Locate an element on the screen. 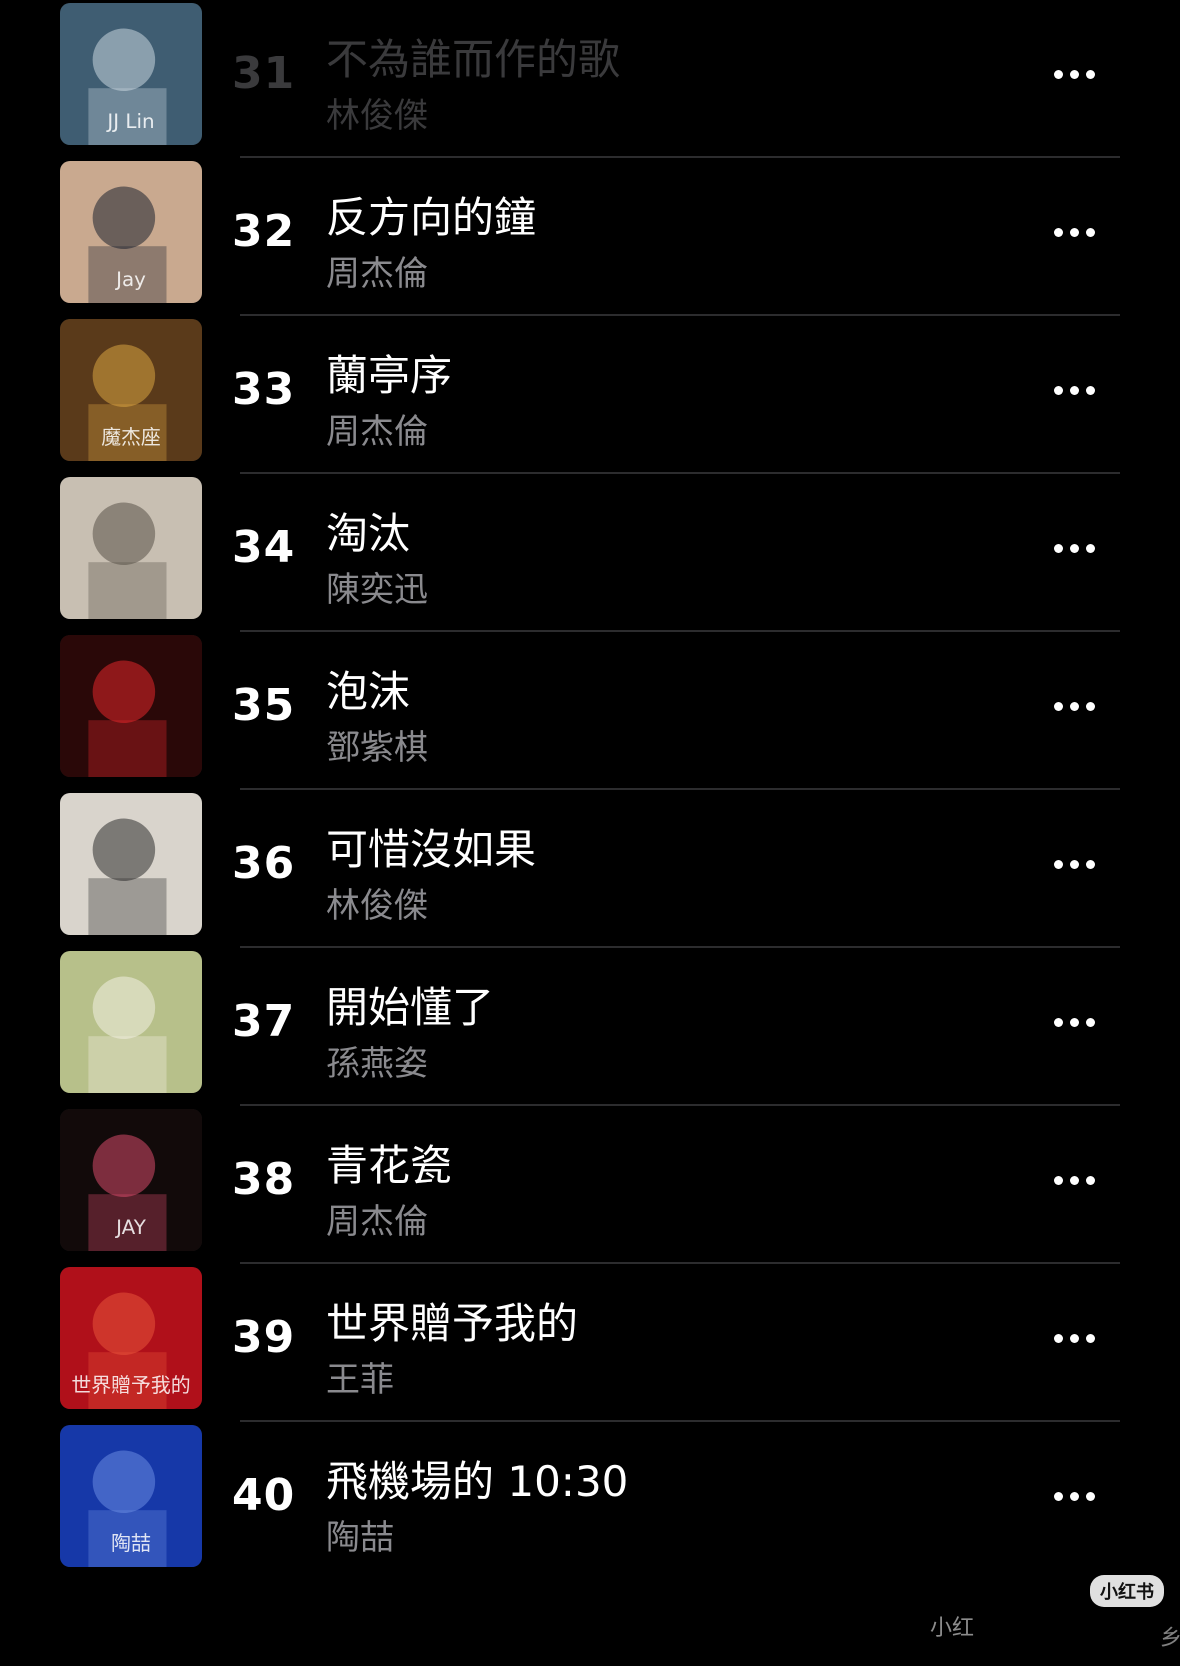  album-cover-text: 陶喆 is located at coordinates (131, 1543).